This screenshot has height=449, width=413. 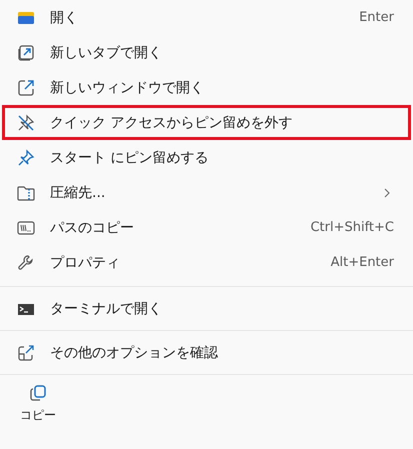 What do you see at coordinates (206, 52) in the screenshot?
I see `menu-item: 新しいタブで開く` at bounding box center [206, 52].